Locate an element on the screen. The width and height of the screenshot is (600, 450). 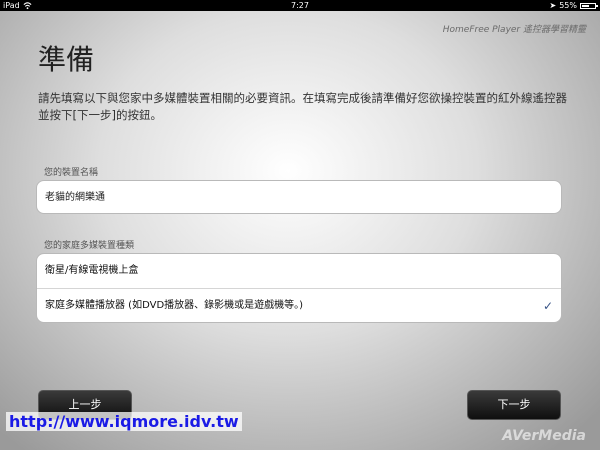
device-type-option-player: 家庭多媒體播放器 (如DVD播放器、錄影機或是遊戲機等。) ✓ is located at coordinates (299, 305).